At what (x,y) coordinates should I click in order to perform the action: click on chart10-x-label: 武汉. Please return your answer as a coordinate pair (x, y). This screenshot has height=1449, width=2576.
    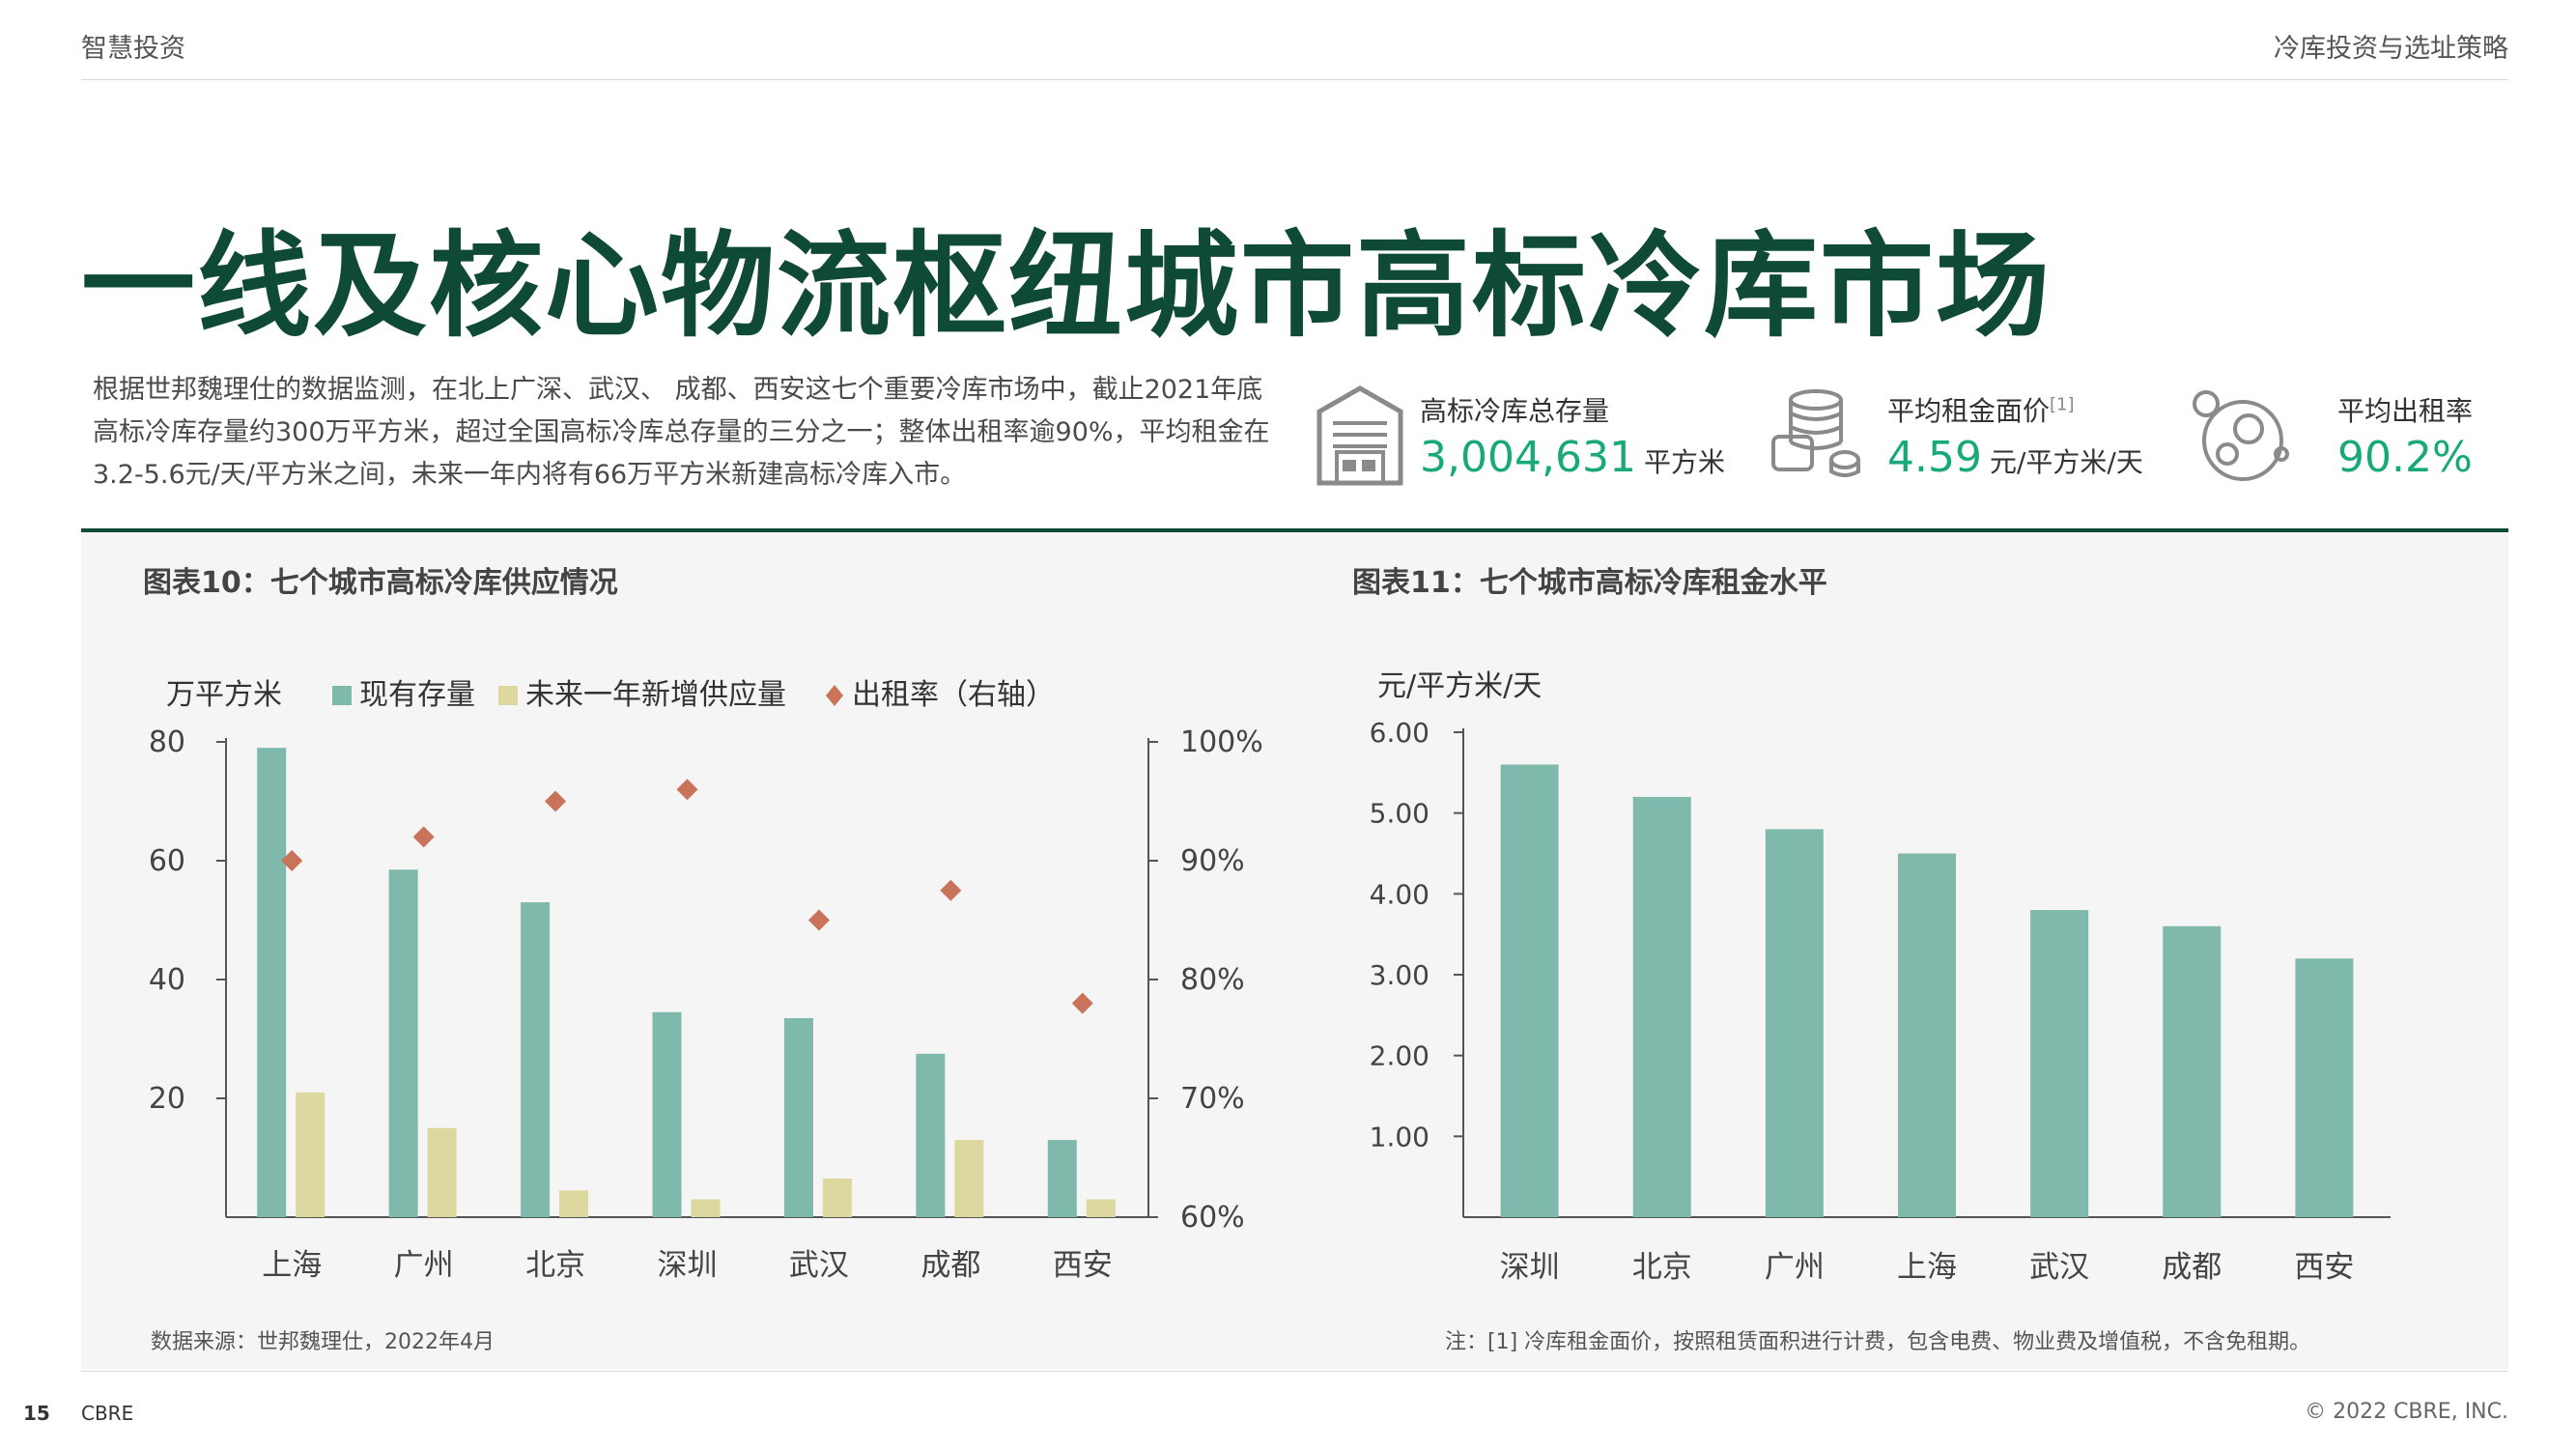
    Looking at the image, I should click on (819, 1265).